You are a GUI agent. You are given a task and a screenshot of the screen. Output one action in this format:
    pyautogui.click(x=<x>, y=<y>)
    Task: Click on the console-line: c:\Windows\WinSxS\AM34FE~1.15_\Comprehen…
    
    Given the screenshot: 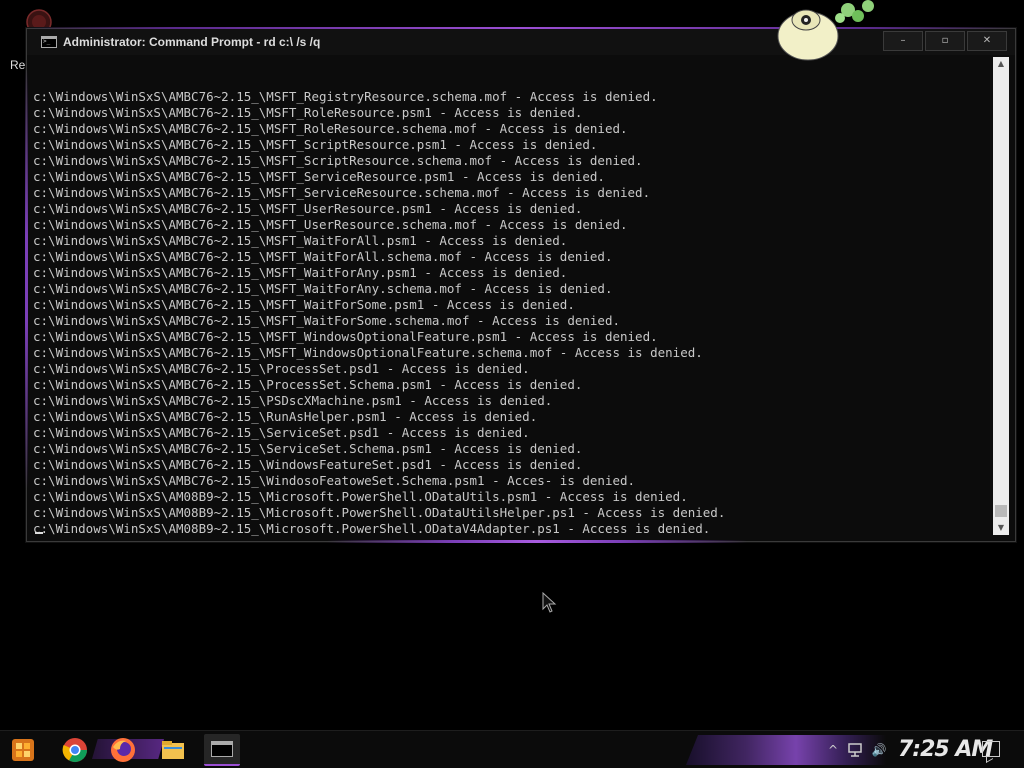 What is the action you would take?
    pyautogui.click(x=512, y=538)
    